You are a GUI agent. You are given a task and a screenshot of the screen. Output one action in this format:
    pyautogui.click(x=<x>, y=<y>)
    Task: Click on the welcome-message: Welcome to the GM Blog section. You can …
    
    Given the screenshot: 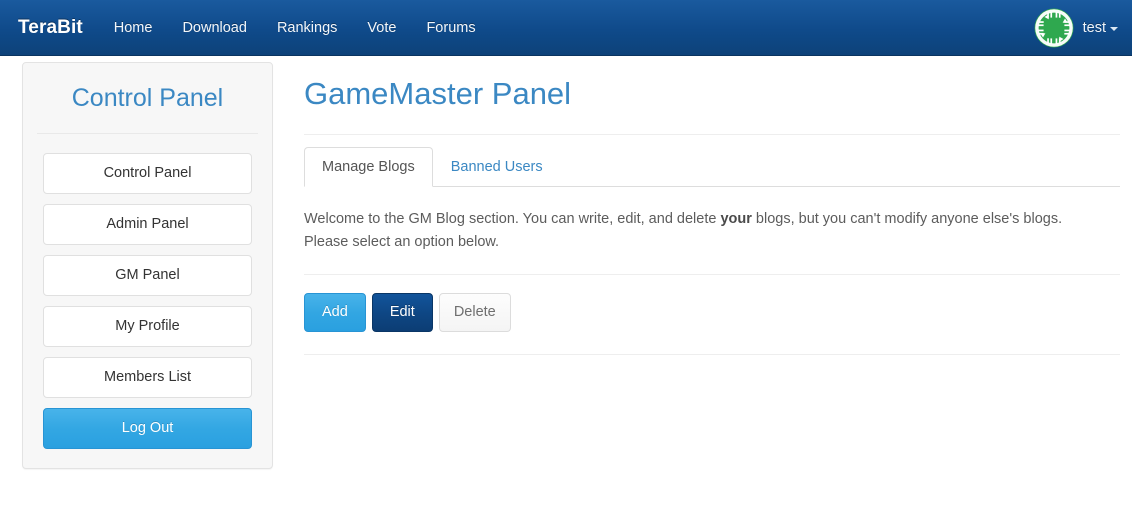 What is the action you would take?
    pyautogui.click(x=701, y=231)
    